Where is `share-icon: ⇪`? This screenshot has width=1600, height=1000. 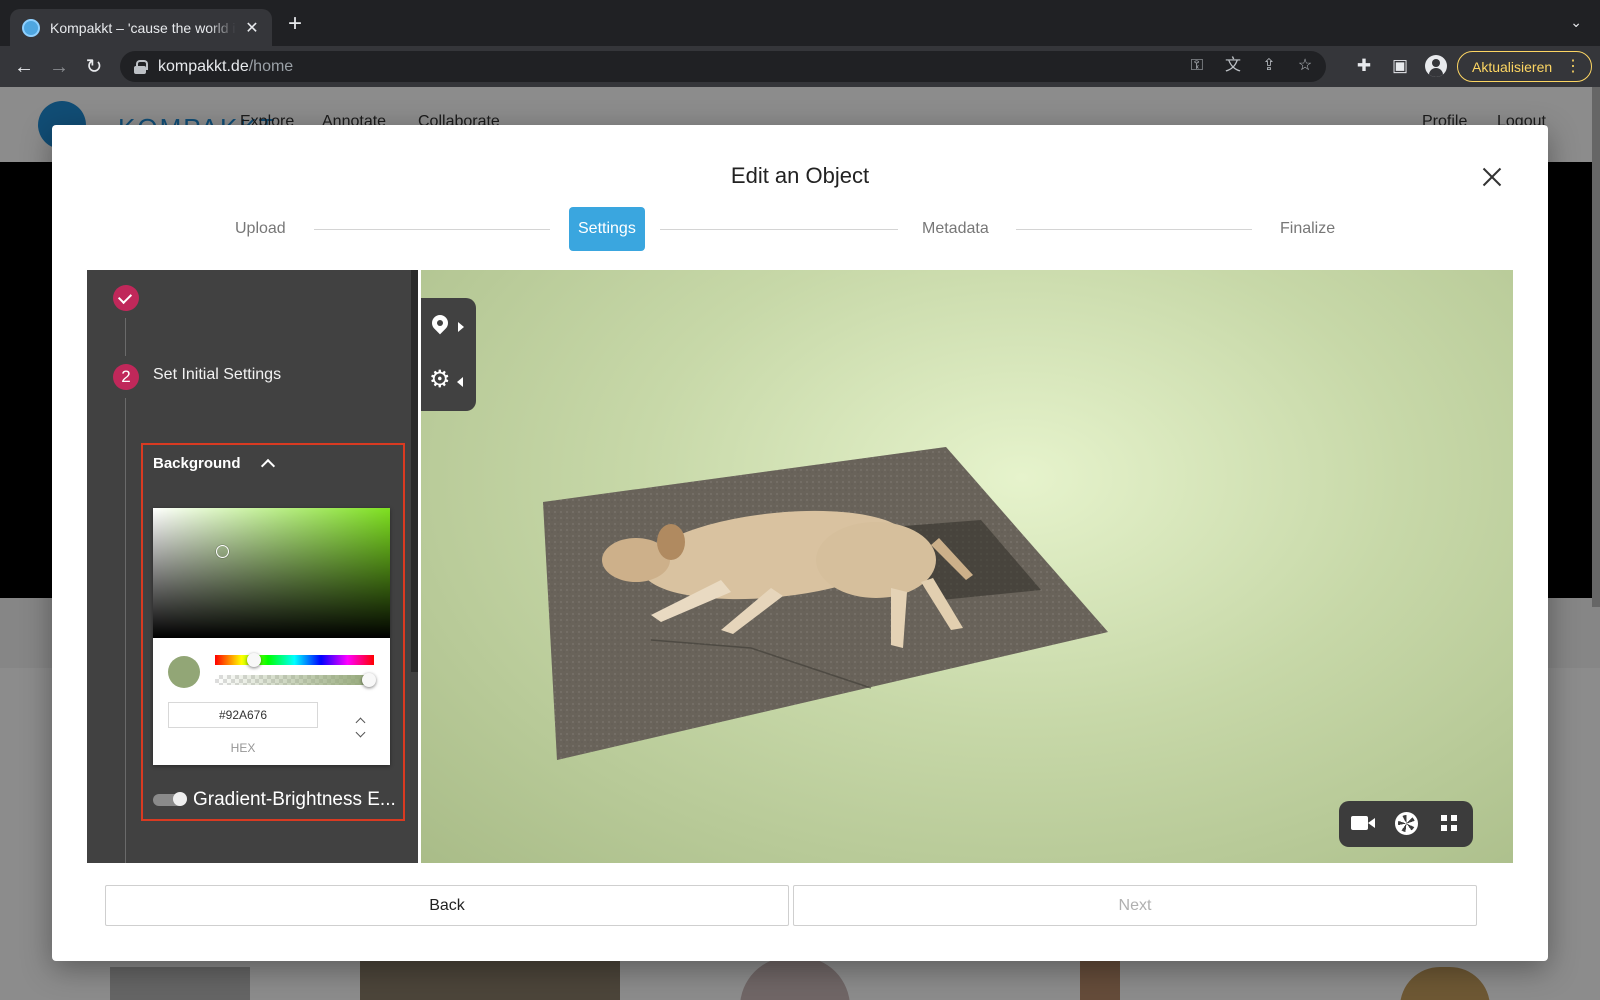
share-icon: ⇪ is located at coordinates (1269, 66).